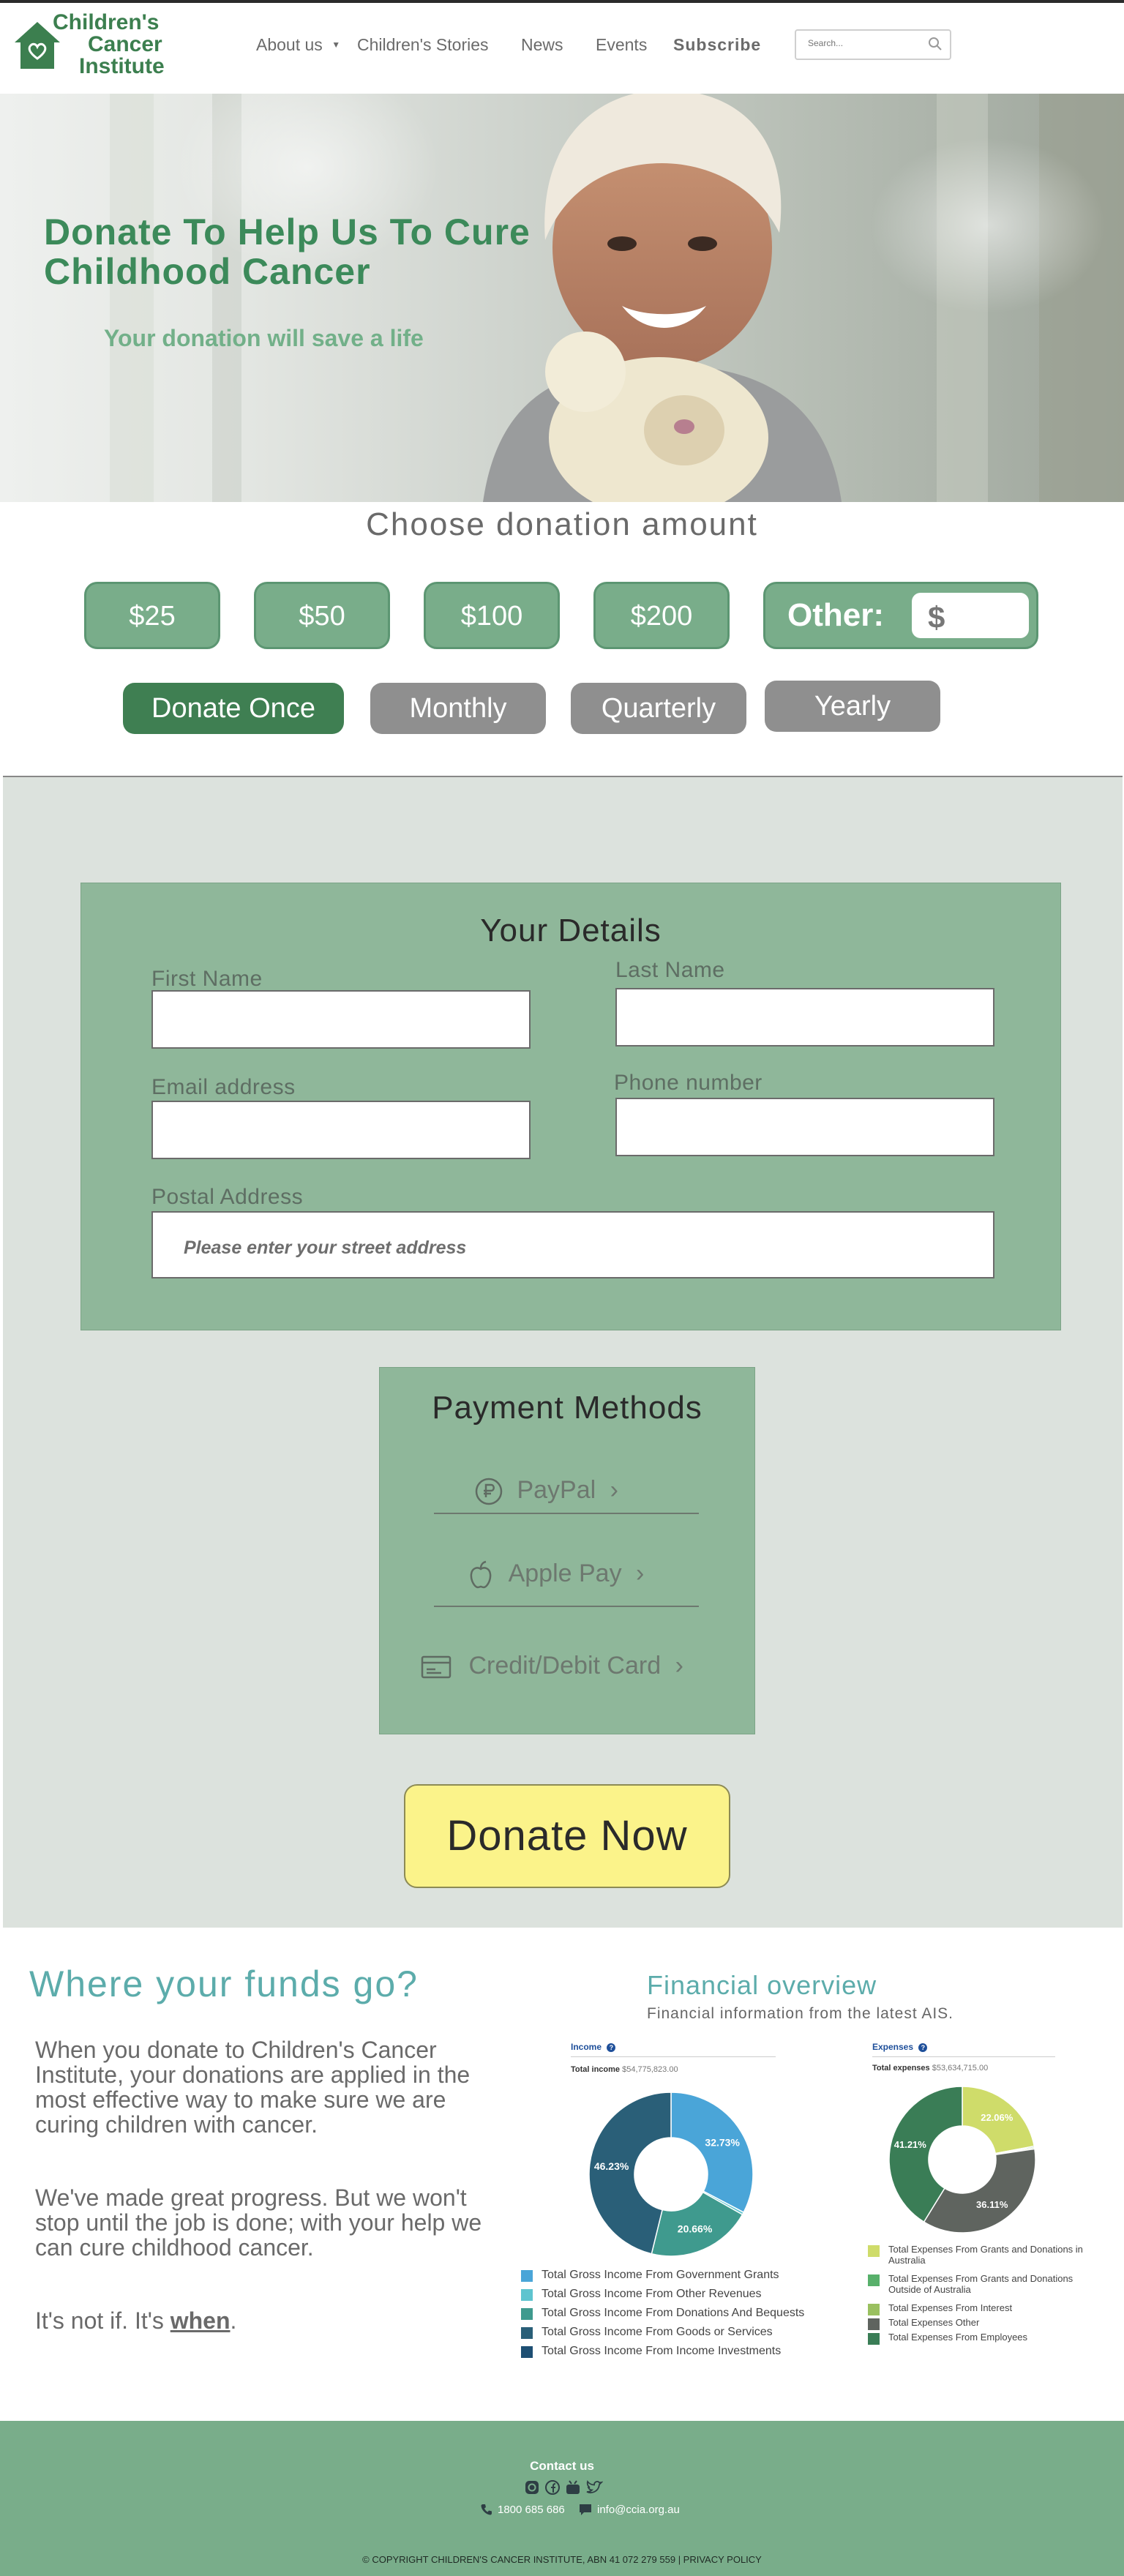  What do you see at coordinates (571, 930) in the screenshot?
I see `details-heading: Your Details` at bounding box center [571, 930].